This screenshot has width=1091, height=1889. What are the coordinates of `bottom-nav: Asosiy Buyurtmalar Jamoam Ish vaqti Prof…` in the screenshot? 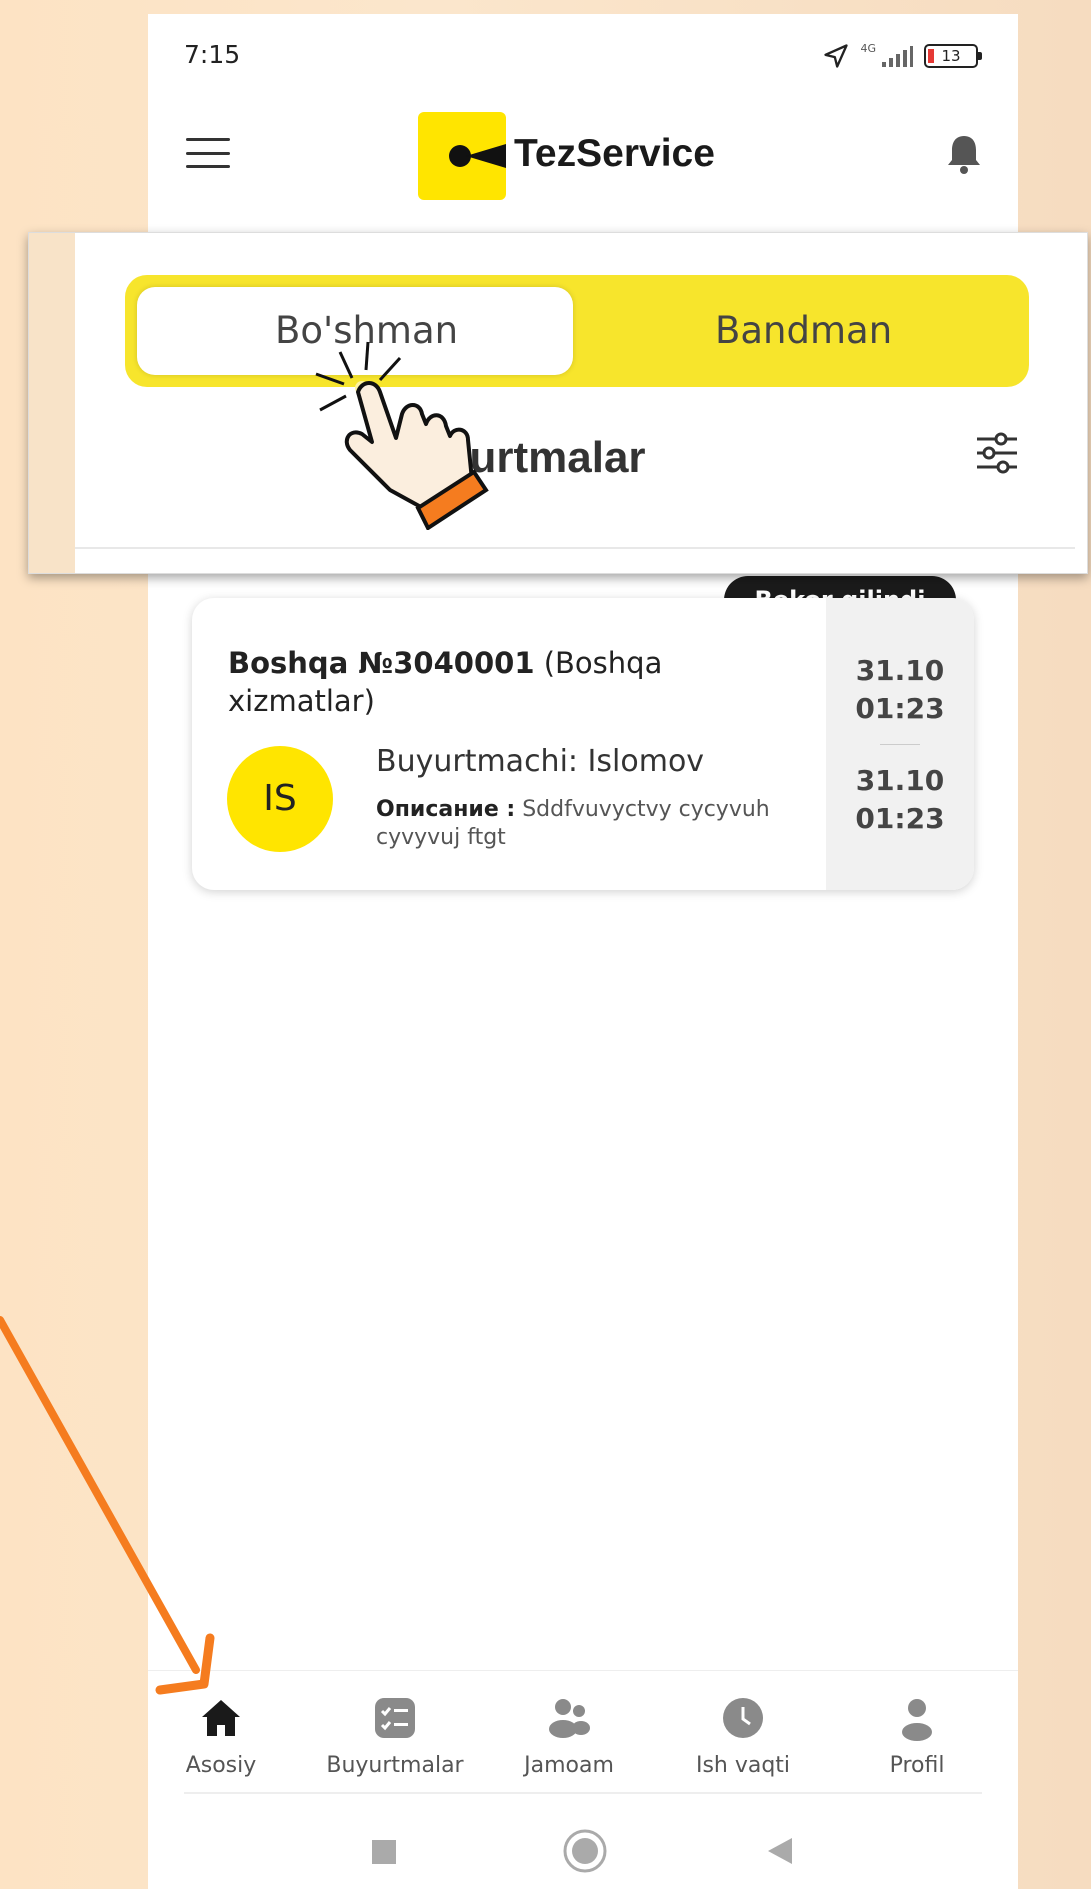 It's located at (583, 1735).